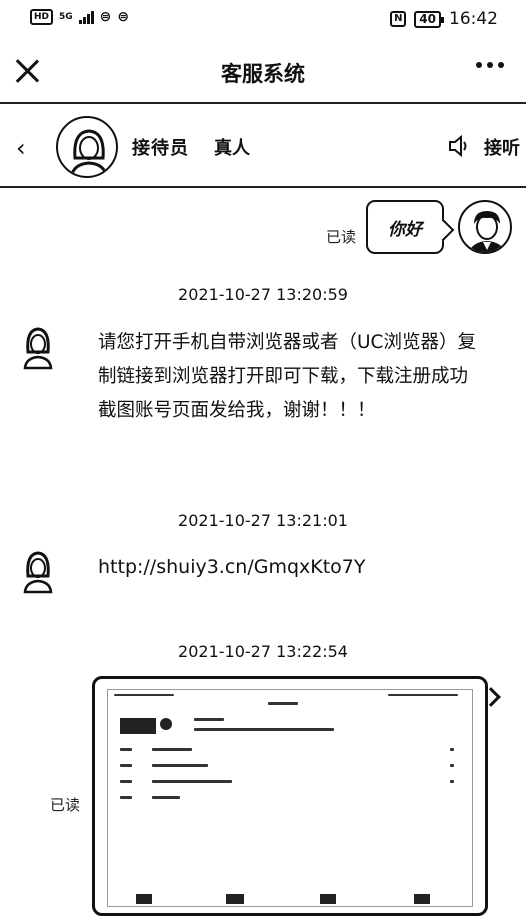 The height and width of the screenshot is (922, 526). What do you see at coordinates (232, 567) in the screenshot?
I see `link-message: http://shuiy3.cn/GmqxKto7Y` at bounding box center [232, 567].